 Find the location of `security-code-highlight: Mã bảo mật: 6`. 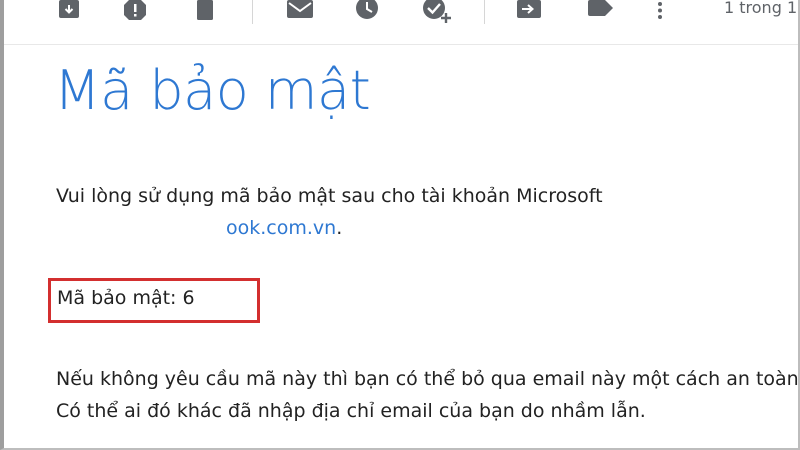

security-code-highlight: Mã bảo mật: 6 is located at coordinates (154, 300).